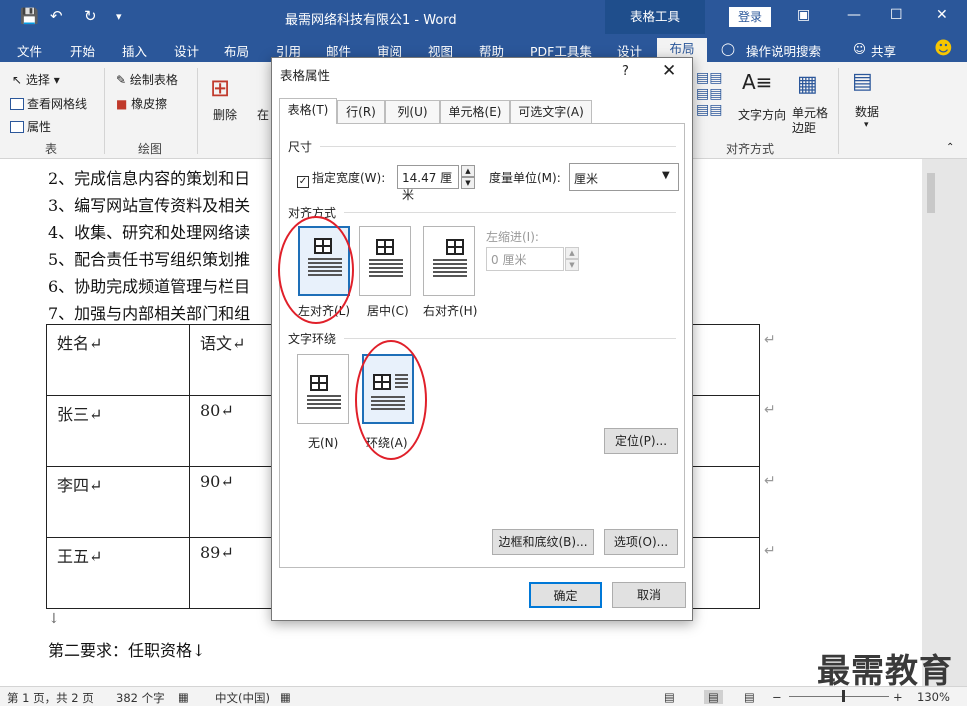 The image size is (967, 706). I want to click on collapse-ribbon-icon: ⌃, so click(950, 147).